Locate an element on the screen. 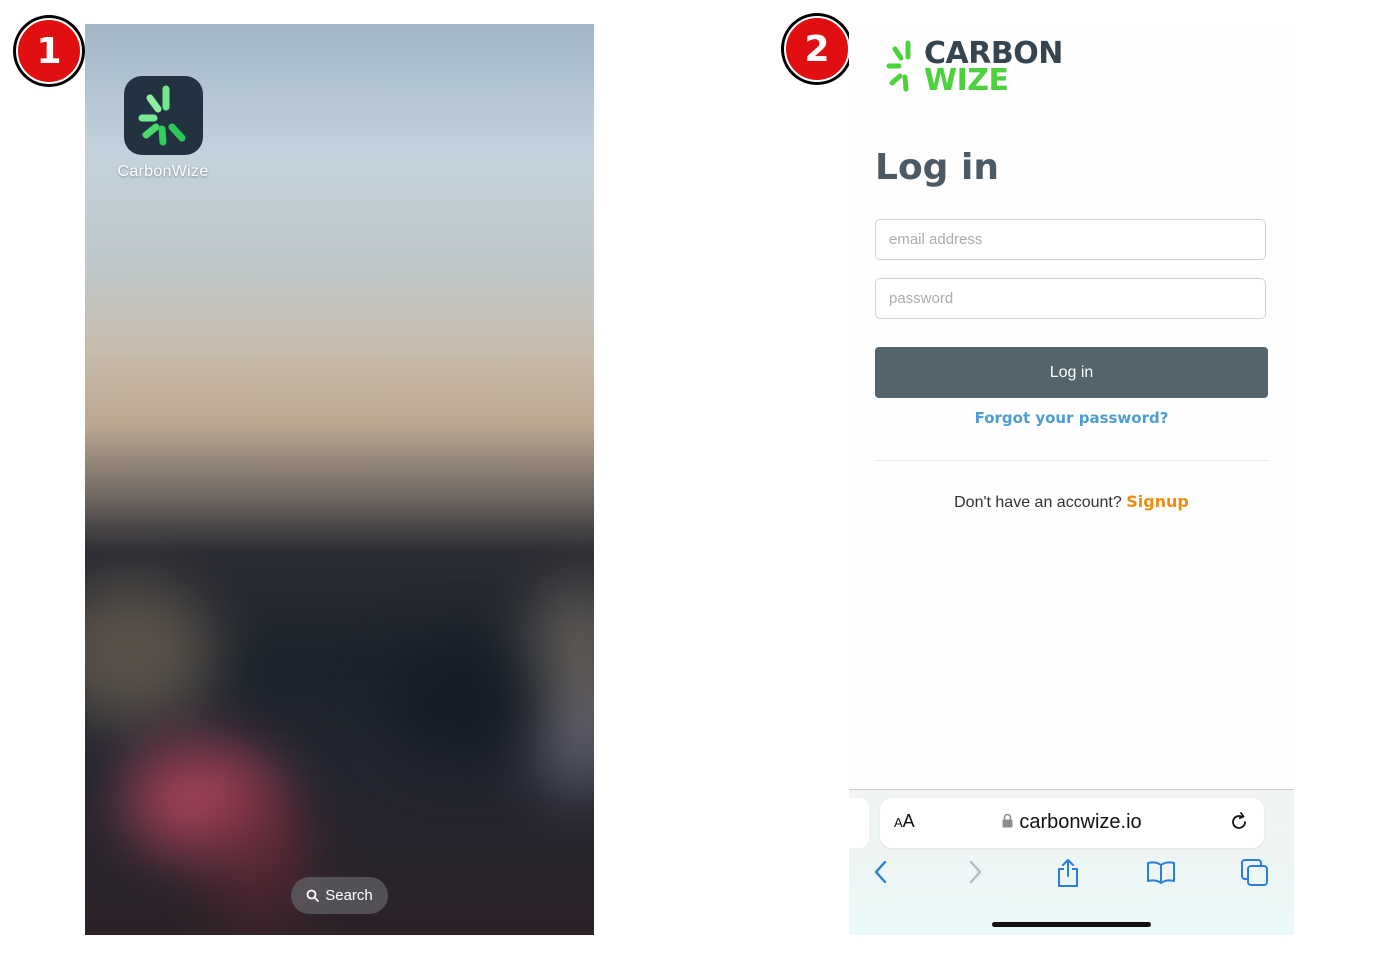 The height and width of the screenshot is (974, 1396). bookmarks-icon is located at coordinates (1161, 872).